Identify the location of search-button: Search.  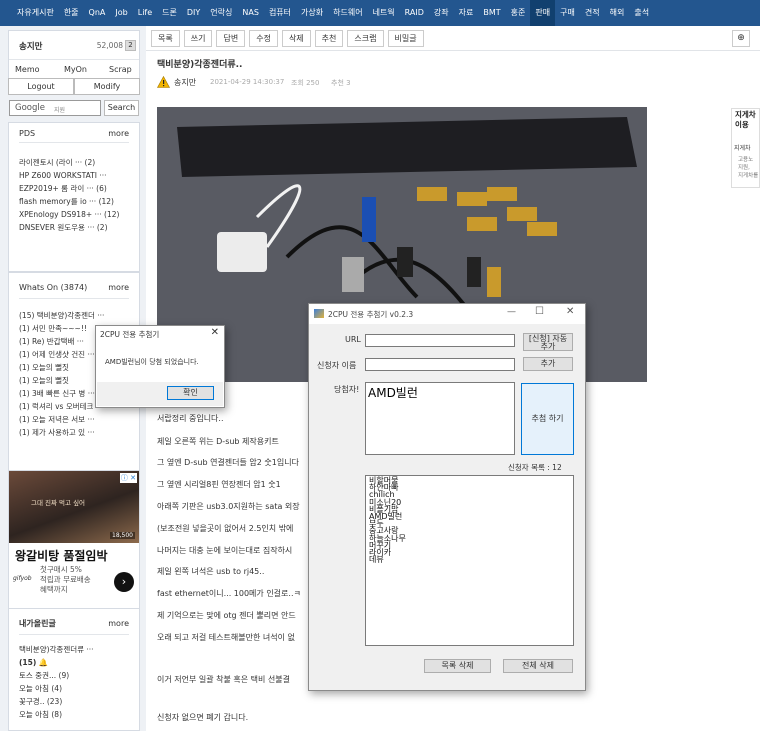
(121, 108).